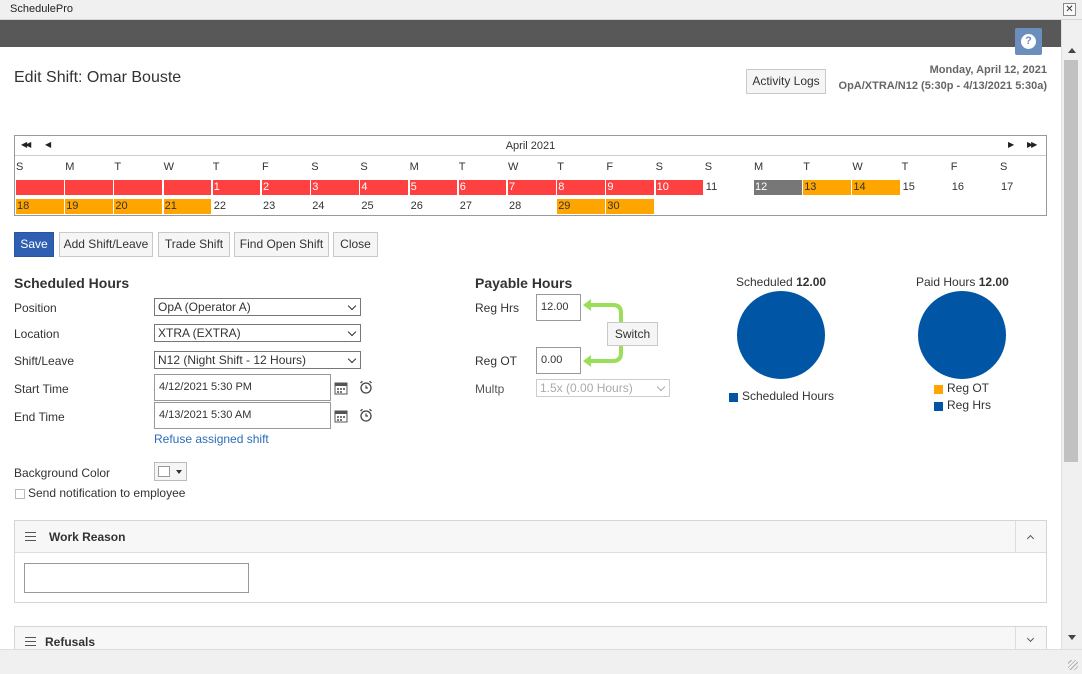 This screenshot has width=1082, height=674. Describe the element at coordinates (136, 578) in the screenshot. I see `work-reason-input` at that location.